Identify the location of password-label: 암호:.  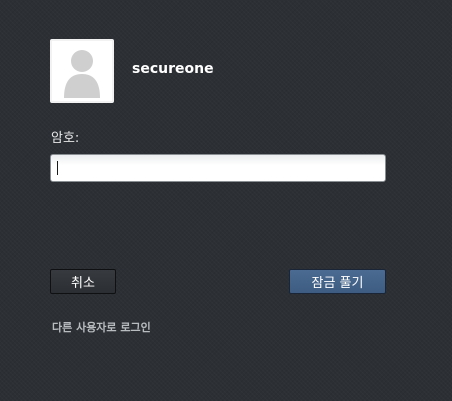
(65, 138).